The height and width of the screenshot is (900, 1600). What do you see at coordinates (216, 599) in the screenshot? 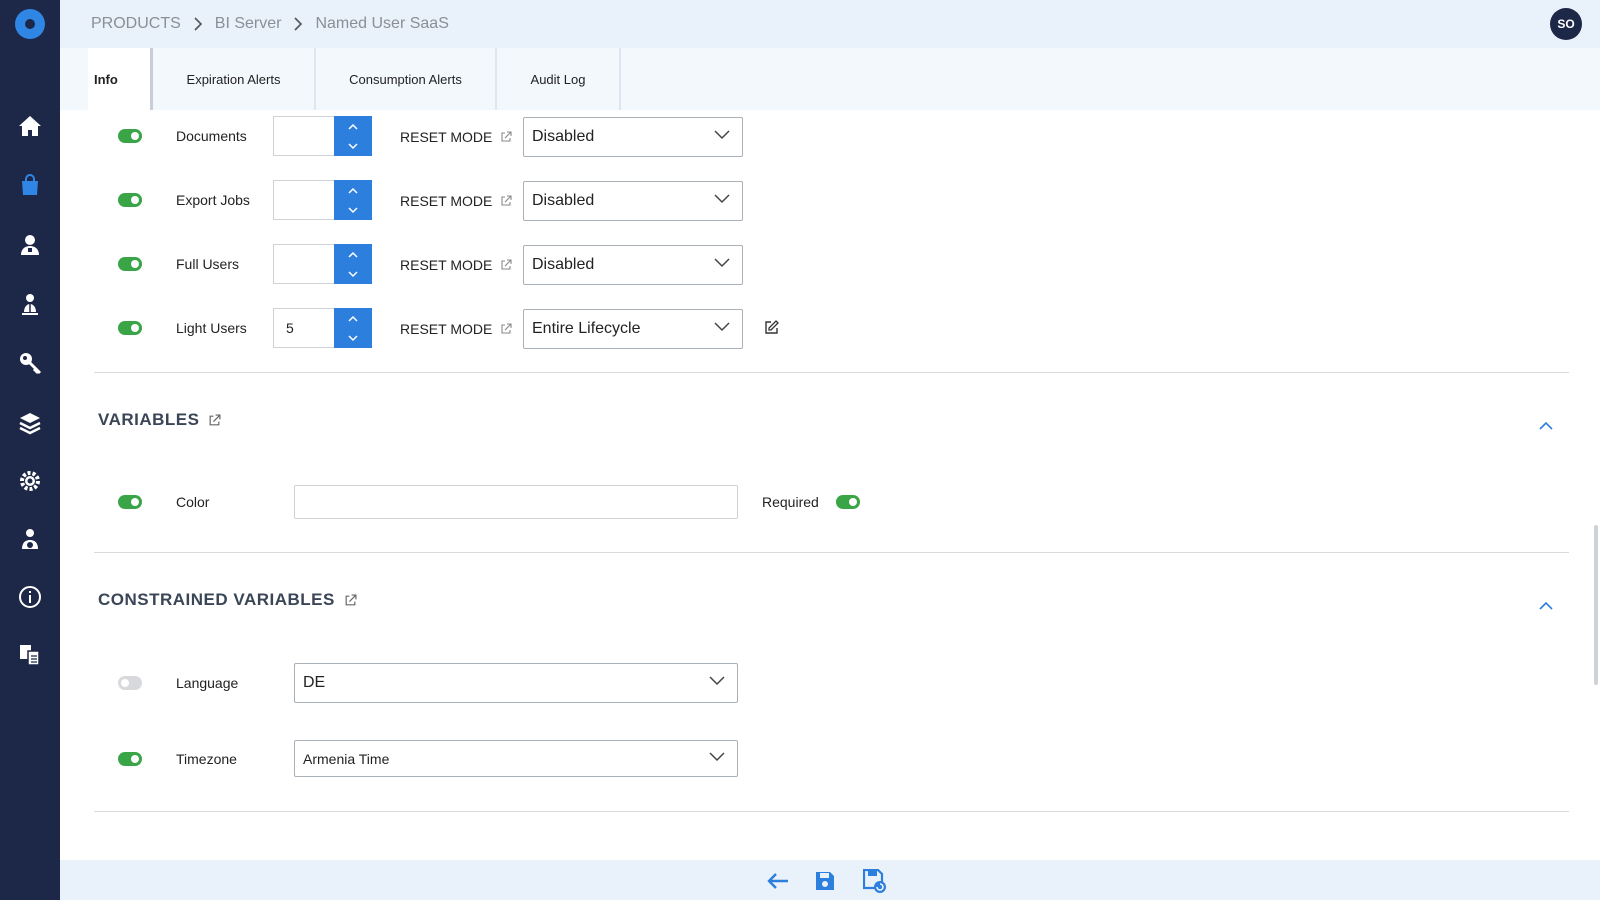
I see `section-title-text: CONSTRAINED VARIABLES` at bounding box center [216, 599].